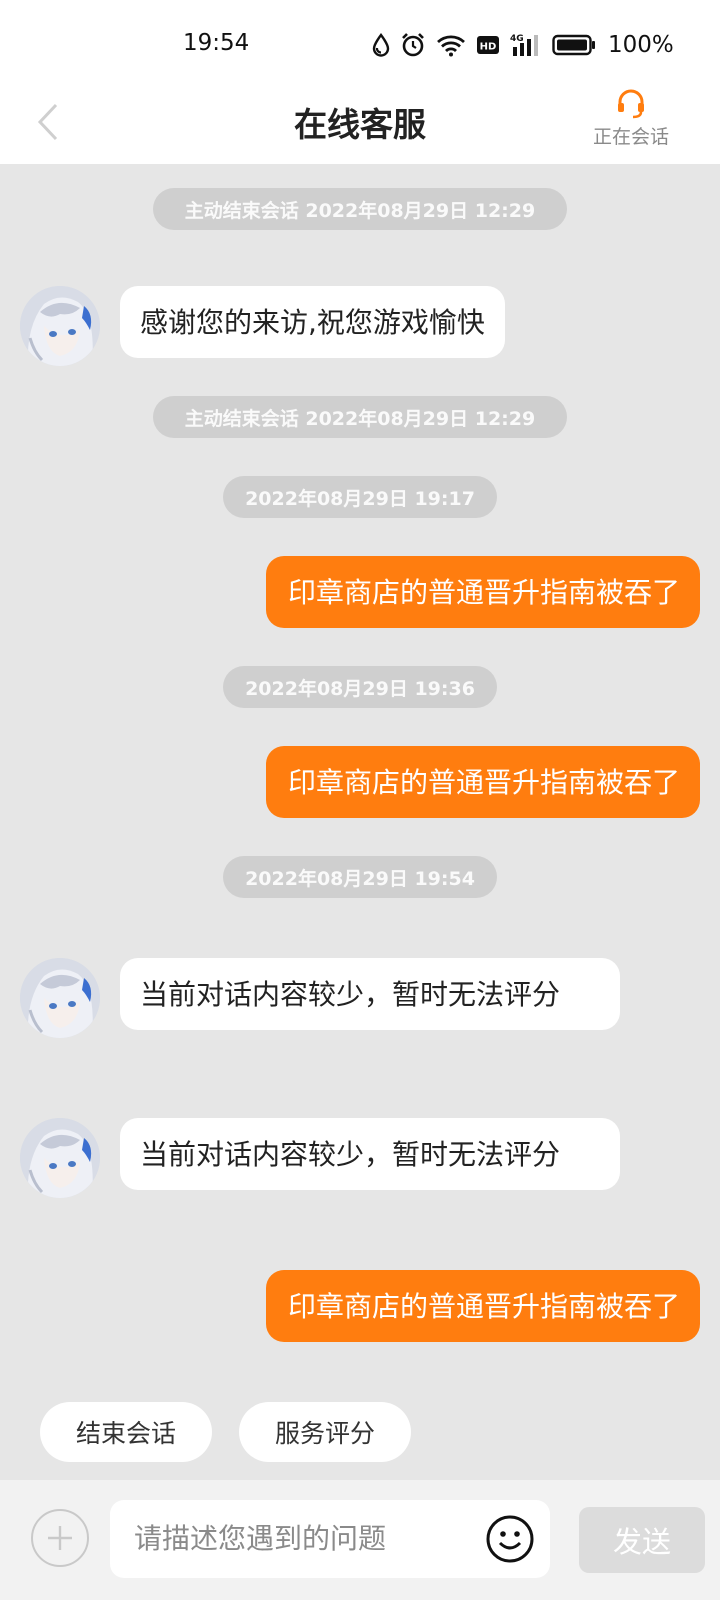 This screenshot has width=720, height=1600. I want to click on timestamp-pill: 2022年08月29日 19:17, so click(360, 497).